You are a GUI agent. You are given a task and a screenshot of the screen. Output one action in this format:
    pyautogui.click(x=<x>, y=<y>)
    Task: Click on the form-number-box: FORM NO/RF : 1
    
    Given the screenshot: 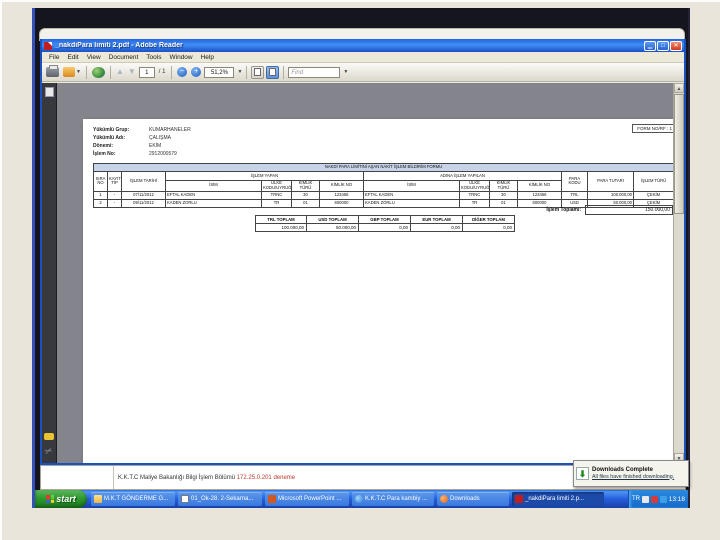 What is the action you would take?
    pyautogui.click(x=654, y=128)
    